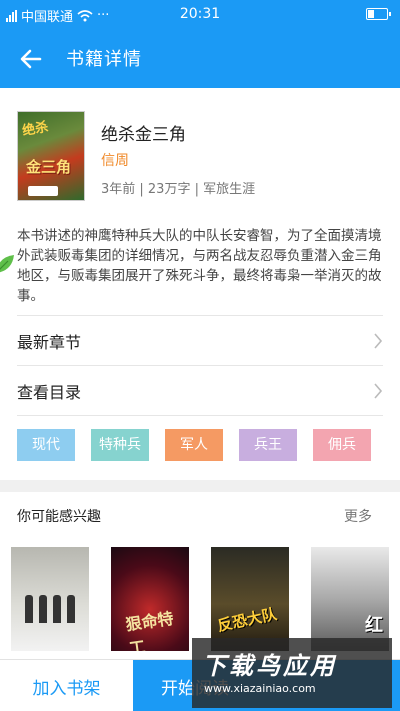 The height and width of the screenshot is (711, 400). What do you see at coordinates (250, 599) in the screenshot?
I see `recommend-book-cover: 反恐大队` at bounding box center [250, 599].